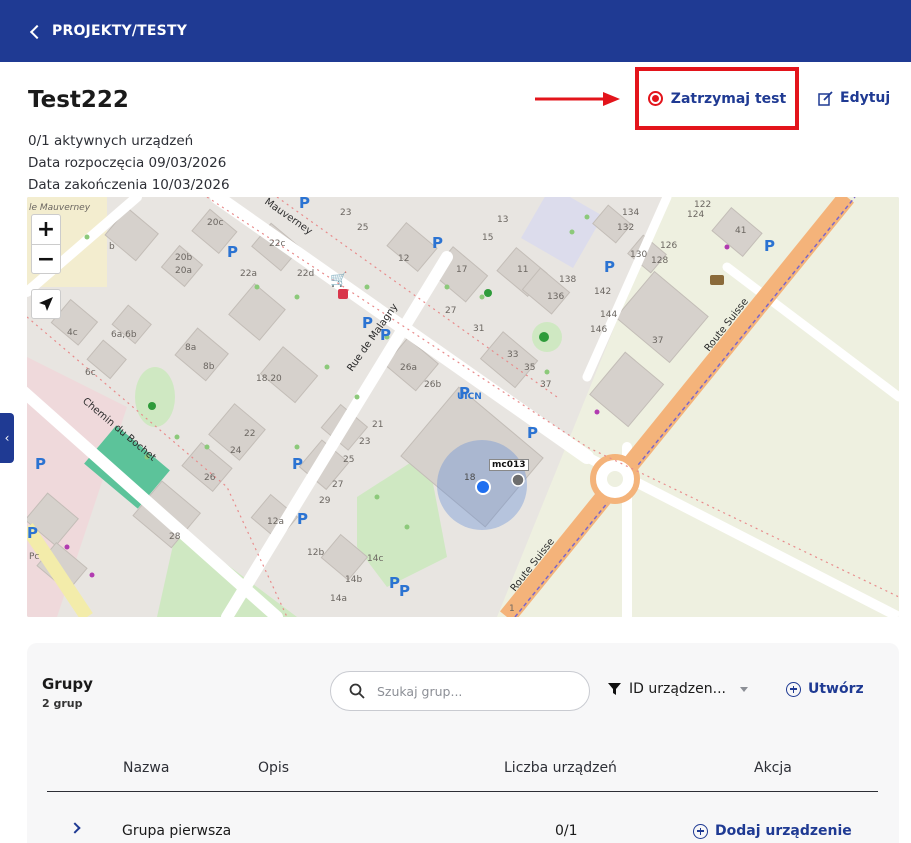 This screenshot has height=843, width=911. I want to click on svg-text: 22a, so click(248, 274).